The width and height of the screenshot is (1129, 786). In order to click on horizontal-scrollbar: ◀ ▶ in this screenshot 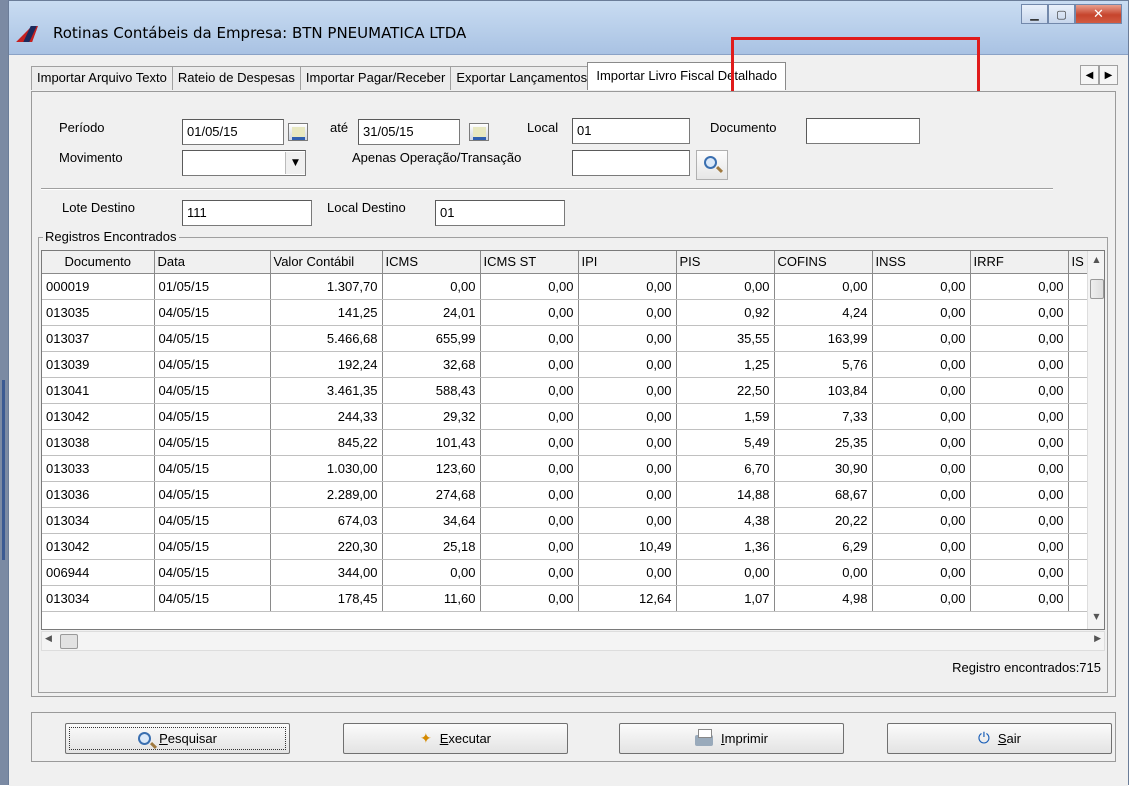, I will do `click(573, 641)`.